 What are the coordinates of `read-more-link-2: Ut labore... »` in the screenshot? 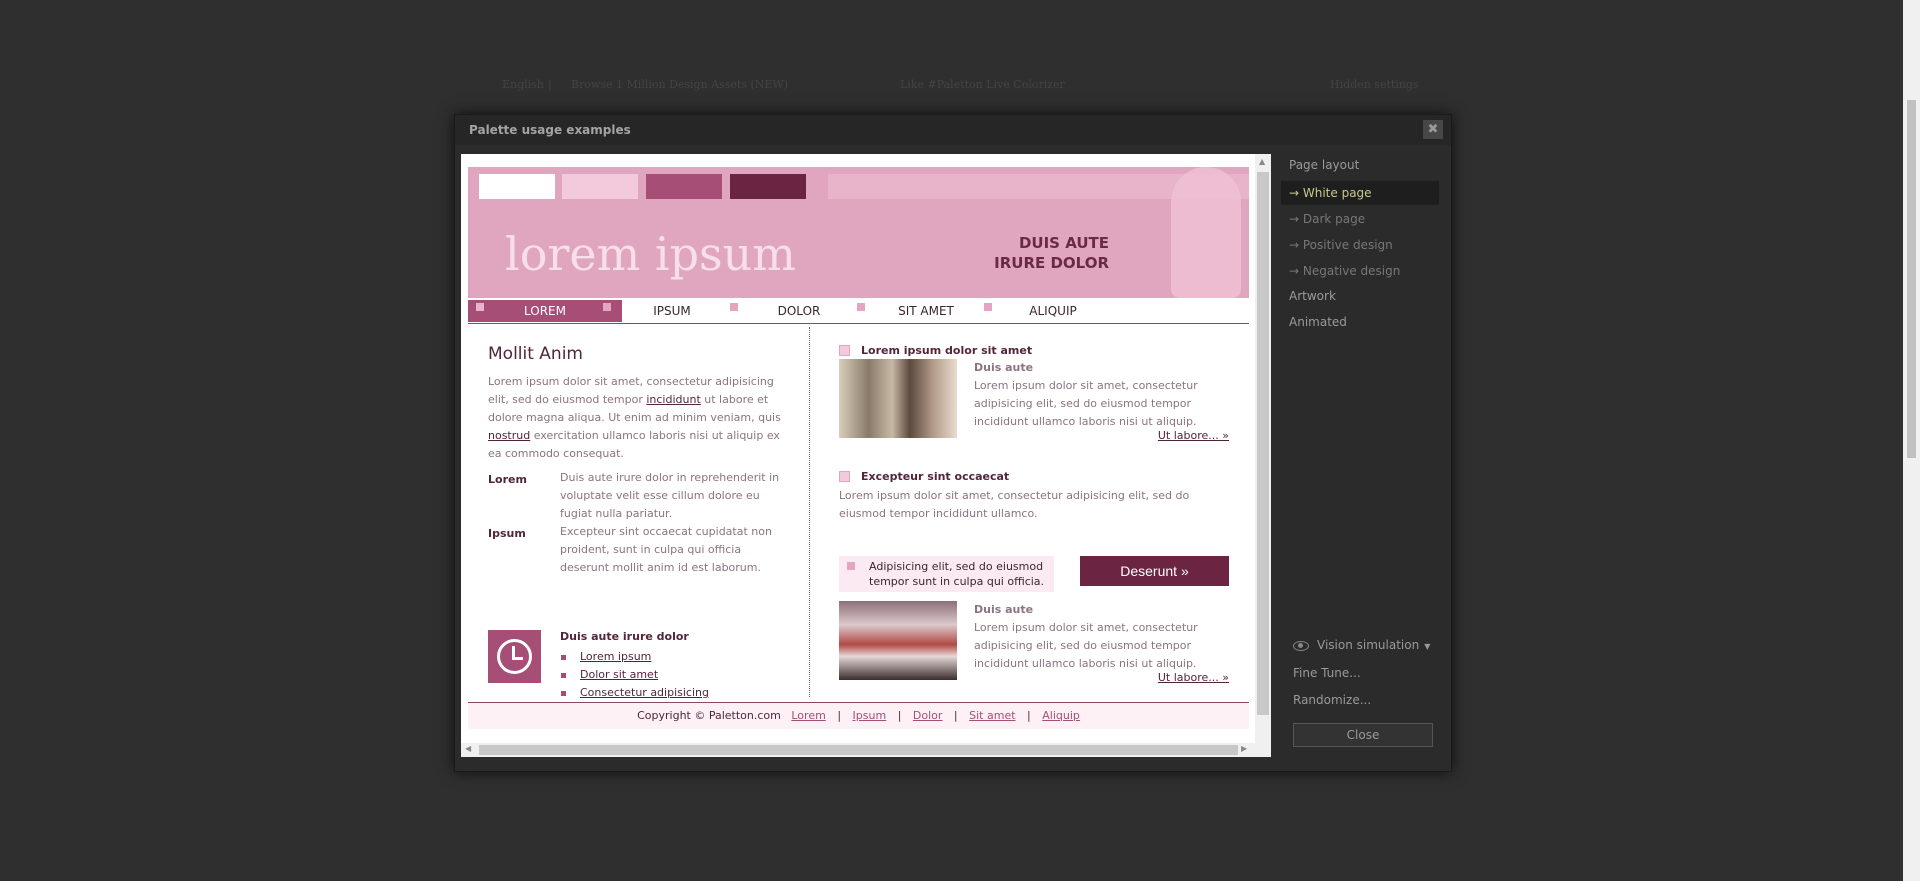 It's located at (1193, 677).